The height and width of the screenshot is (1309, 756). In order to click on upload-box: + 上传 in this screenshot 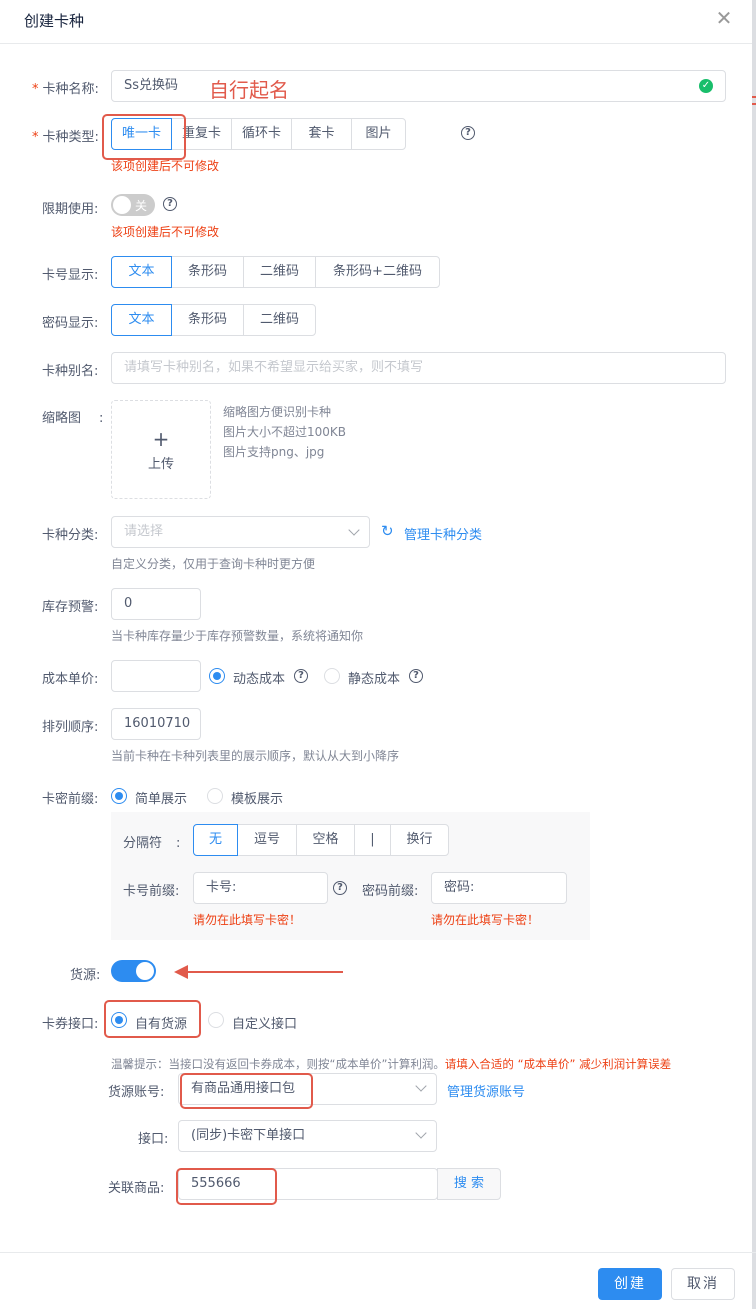, I will do `click(161, 449)`.